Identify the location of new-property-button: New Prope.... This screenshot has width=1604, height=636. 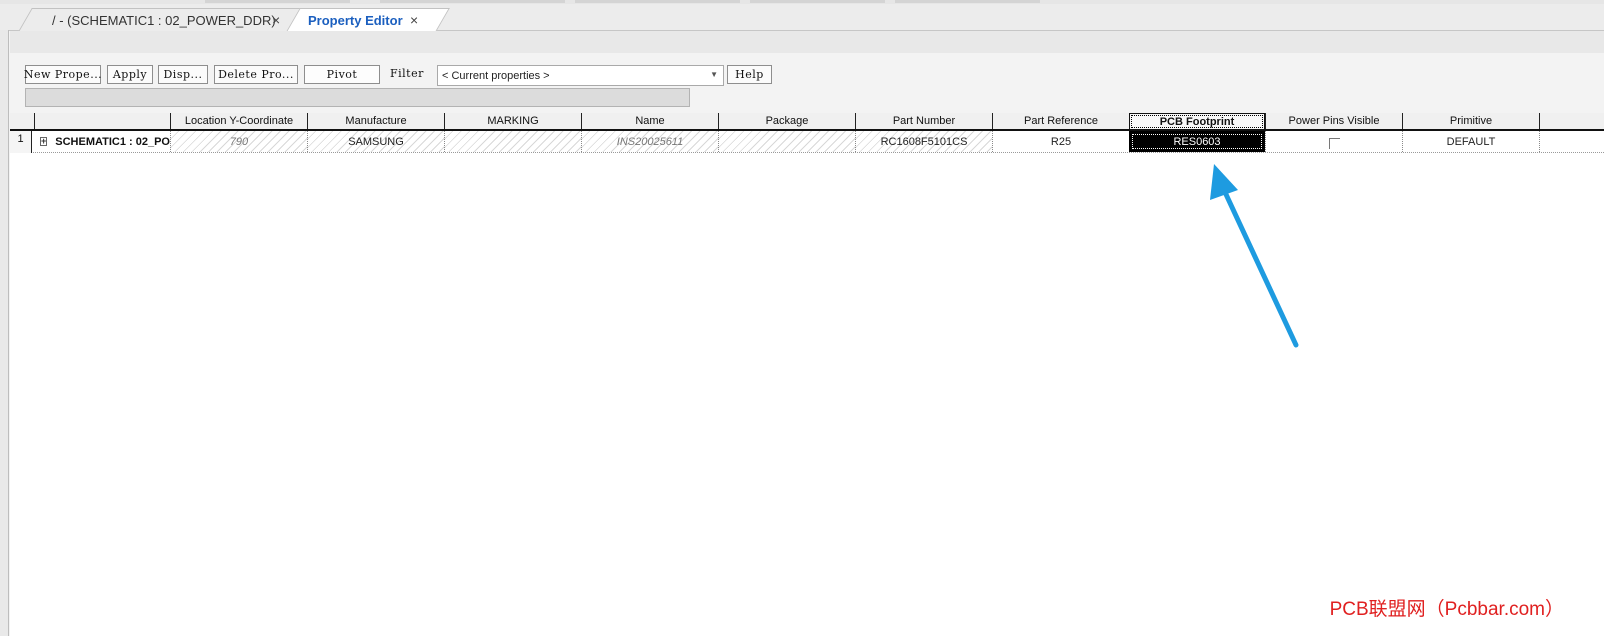
(63, 74).